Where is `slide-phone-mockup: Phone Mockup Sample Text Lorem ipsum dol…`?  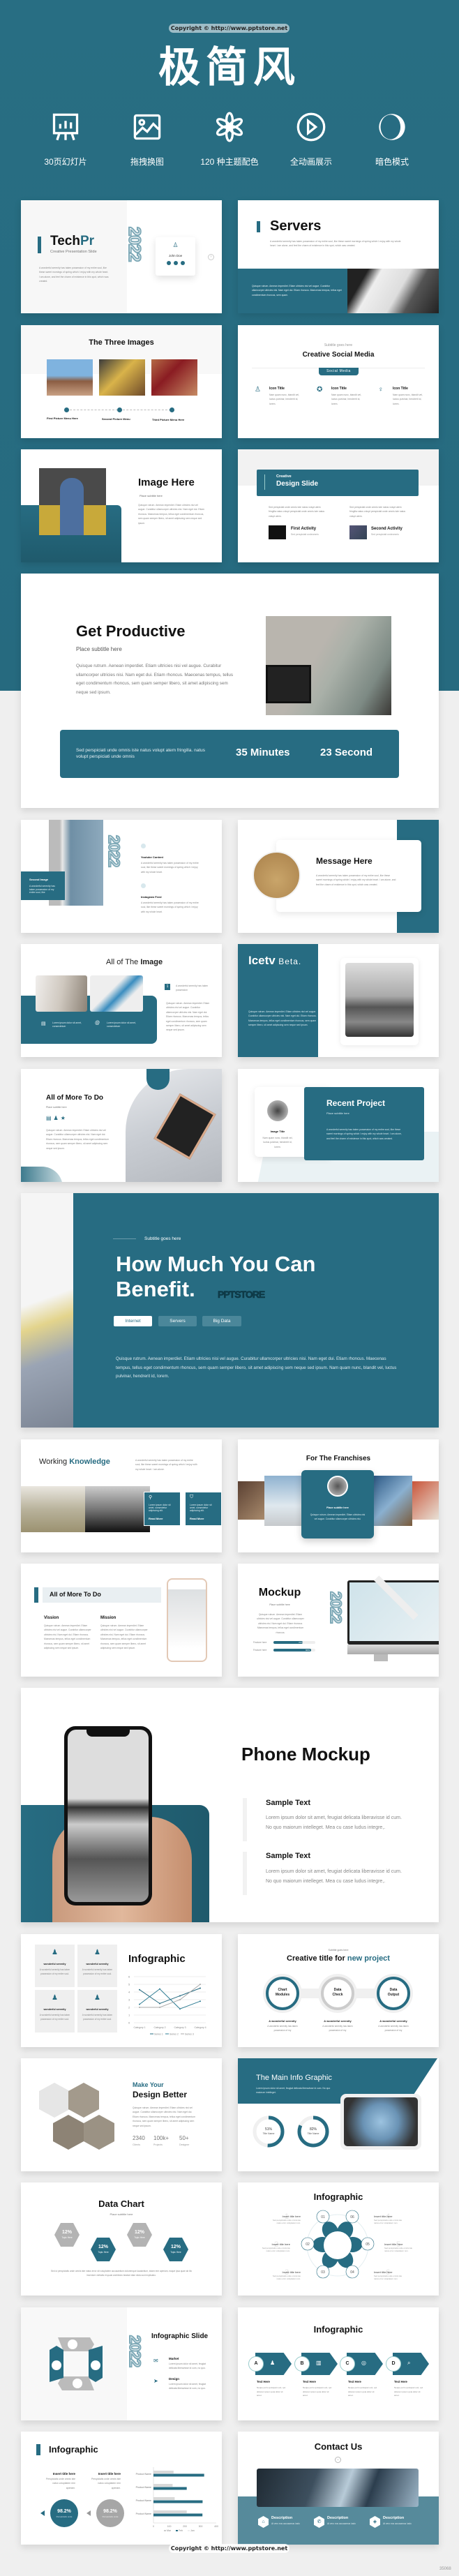
slide-phone-mockup: Phone Mockup Sample Text Lorem ipsum dol… is located at coordinates (230, 1805).